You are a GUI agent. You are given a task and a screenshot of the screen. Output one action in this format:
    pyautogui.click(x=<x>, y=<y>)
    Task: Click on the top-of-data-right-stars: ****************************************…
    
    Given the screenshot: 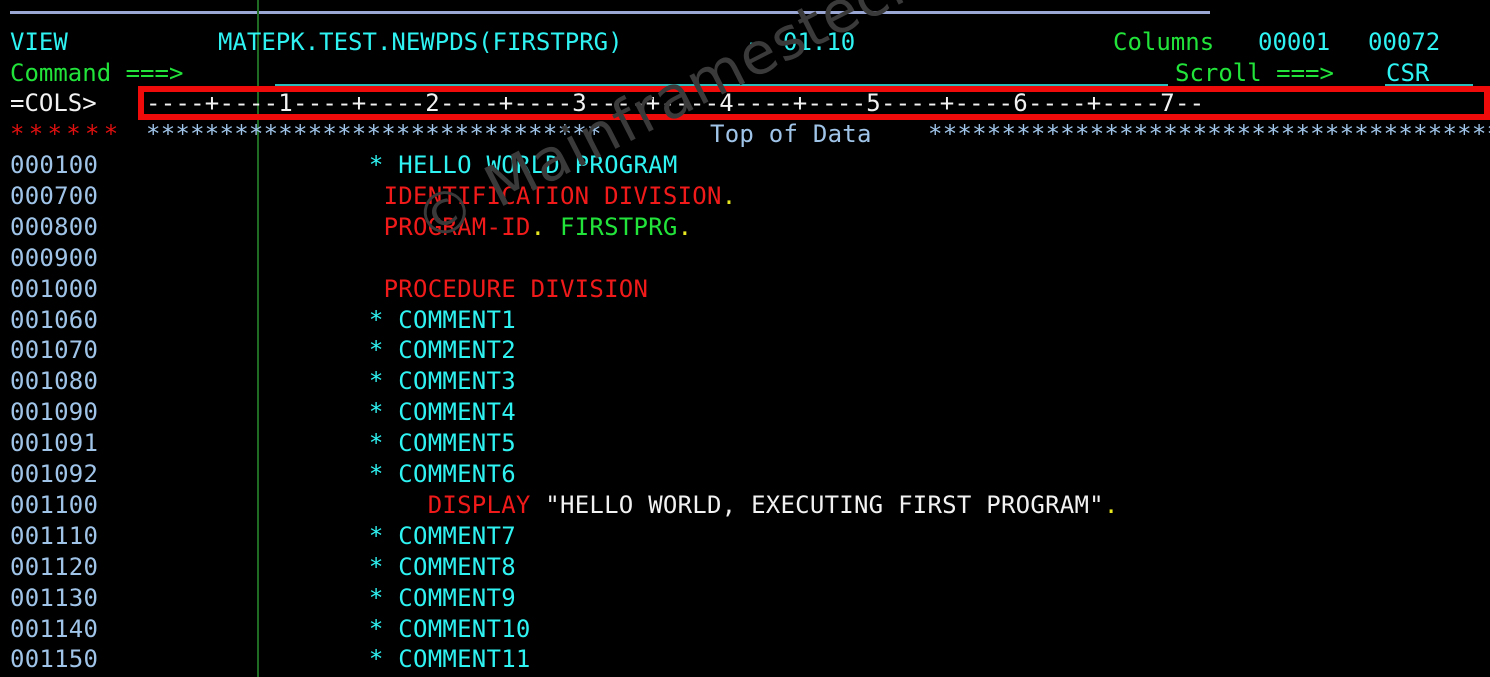 What is the action you would take?
    pyautogui.click(x=1209, y=134)
    